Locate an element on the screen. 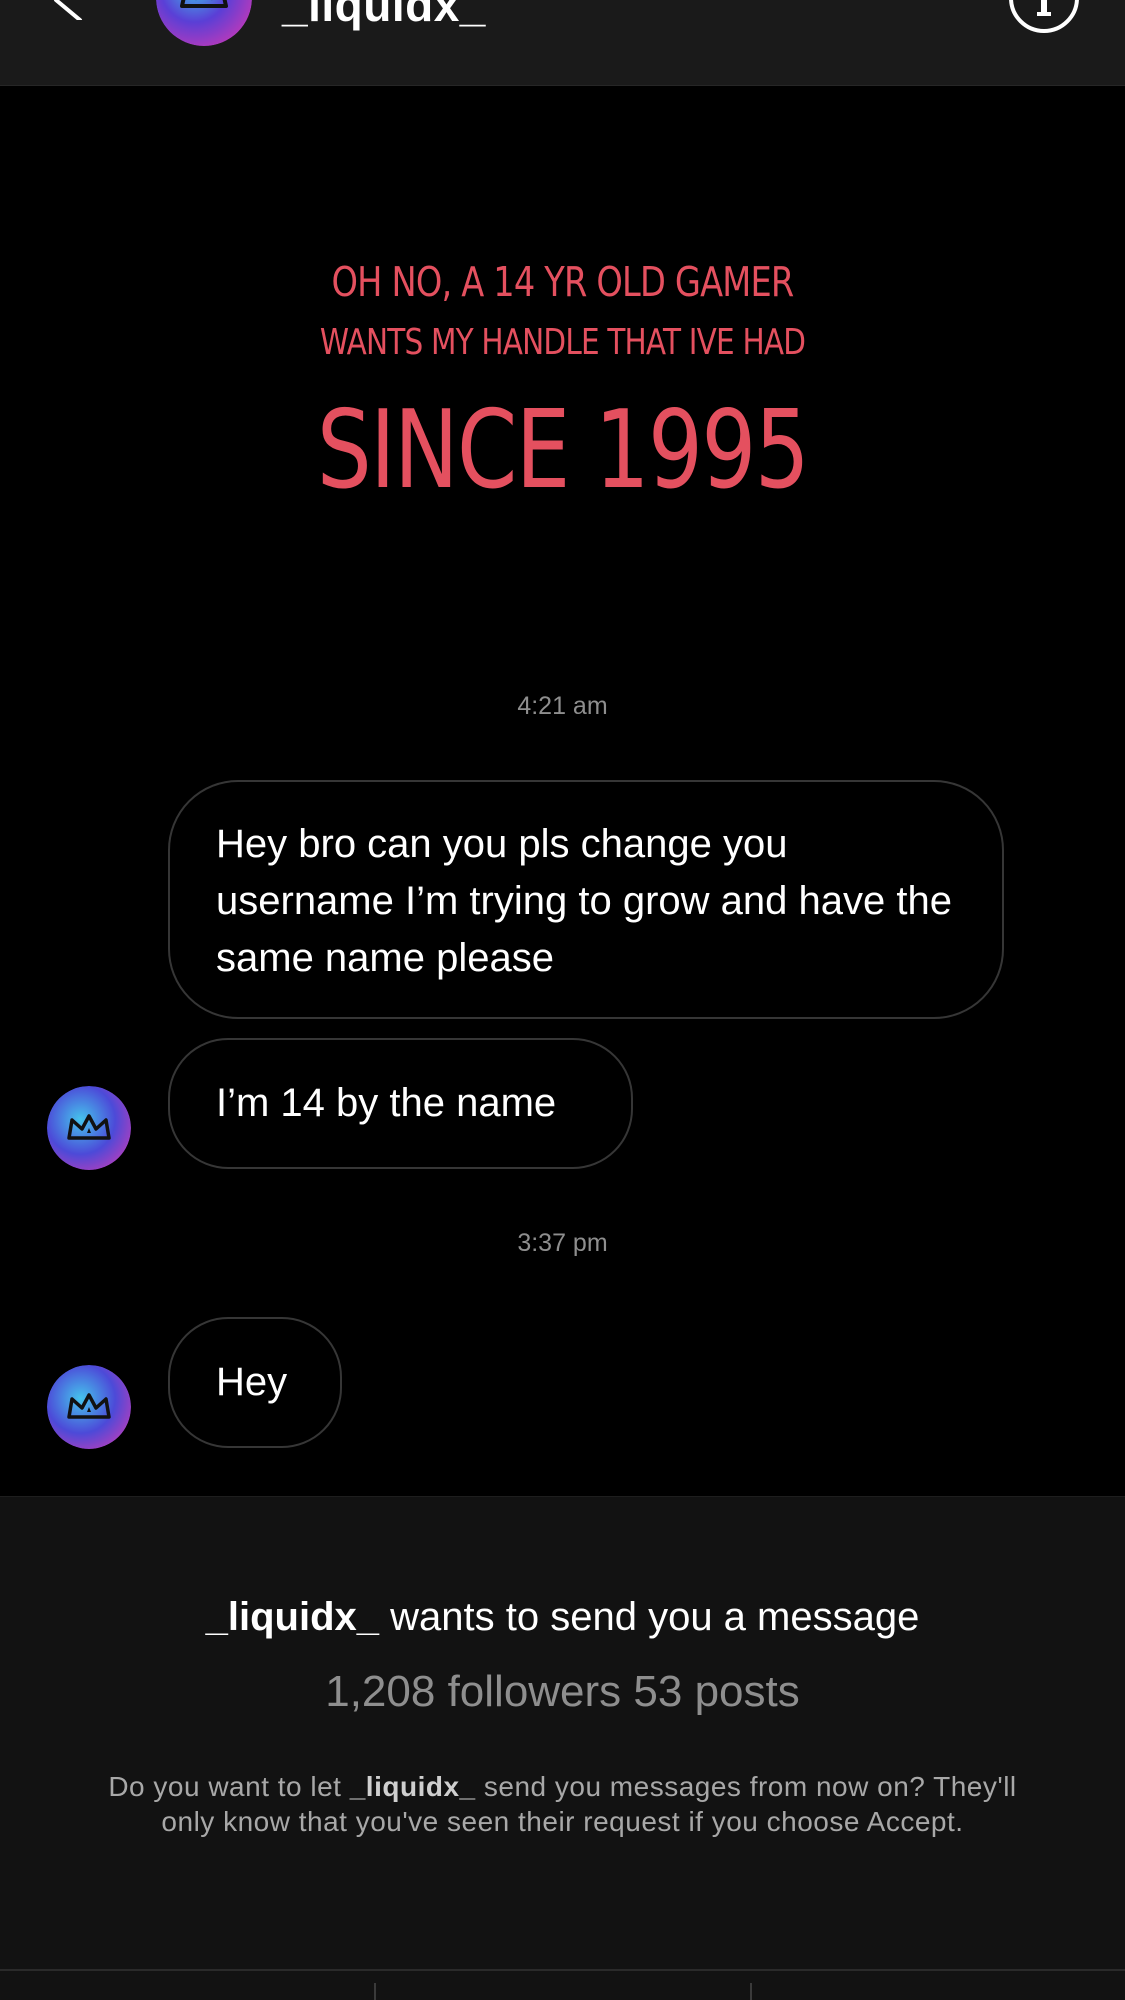 This screenshot has width=1125, height=2000. back-chevron-icon is located at coordinates (70, 10).